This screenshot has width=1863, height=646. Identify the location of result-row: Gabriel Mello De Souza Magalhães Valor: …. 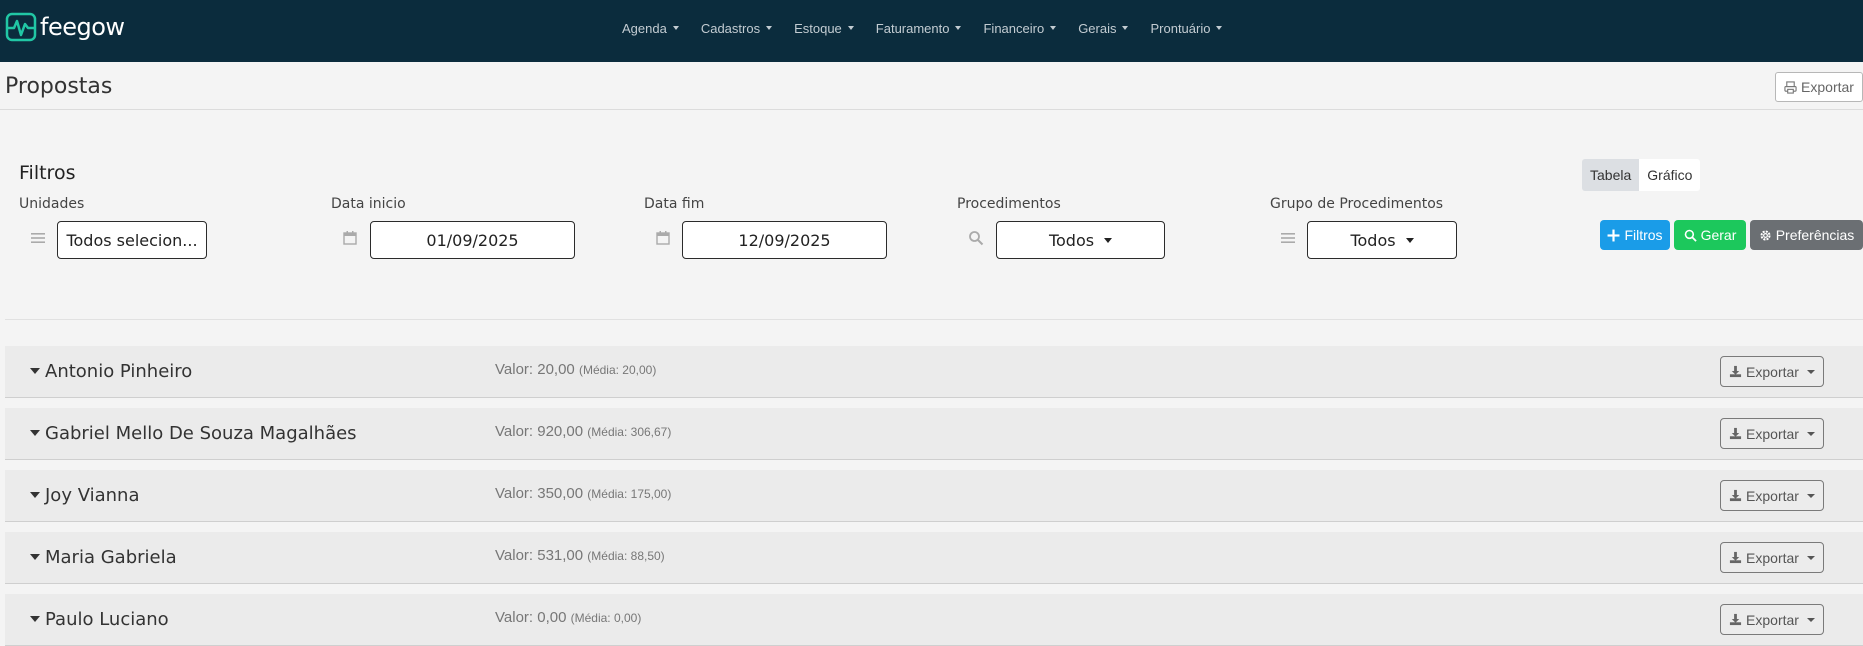
(934, 434).